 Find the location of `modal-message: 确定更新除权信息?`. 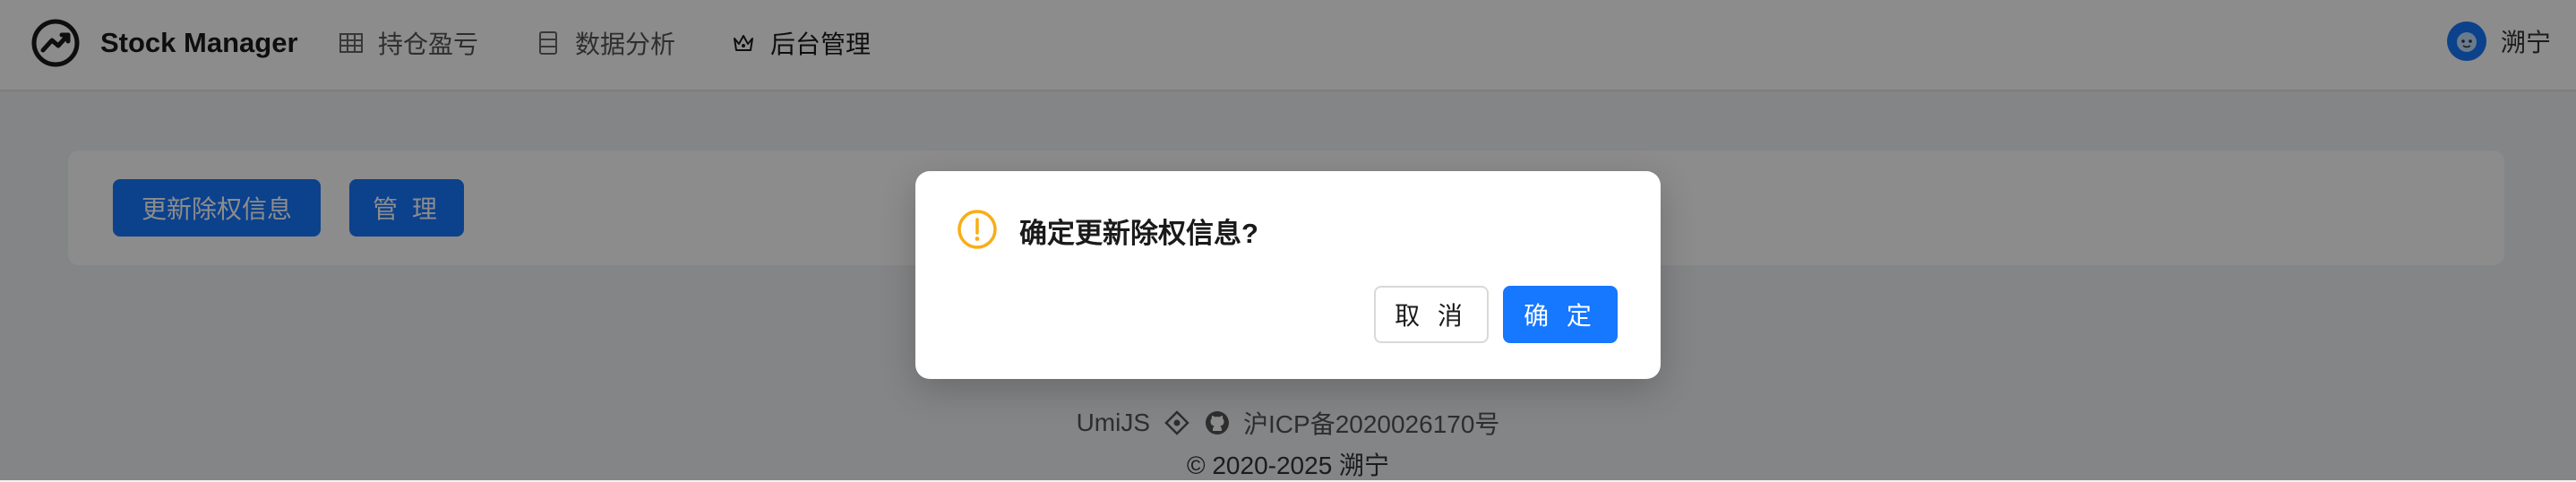

modal-message: 确定更新除权信息? is located at coordinates (1138, 233).